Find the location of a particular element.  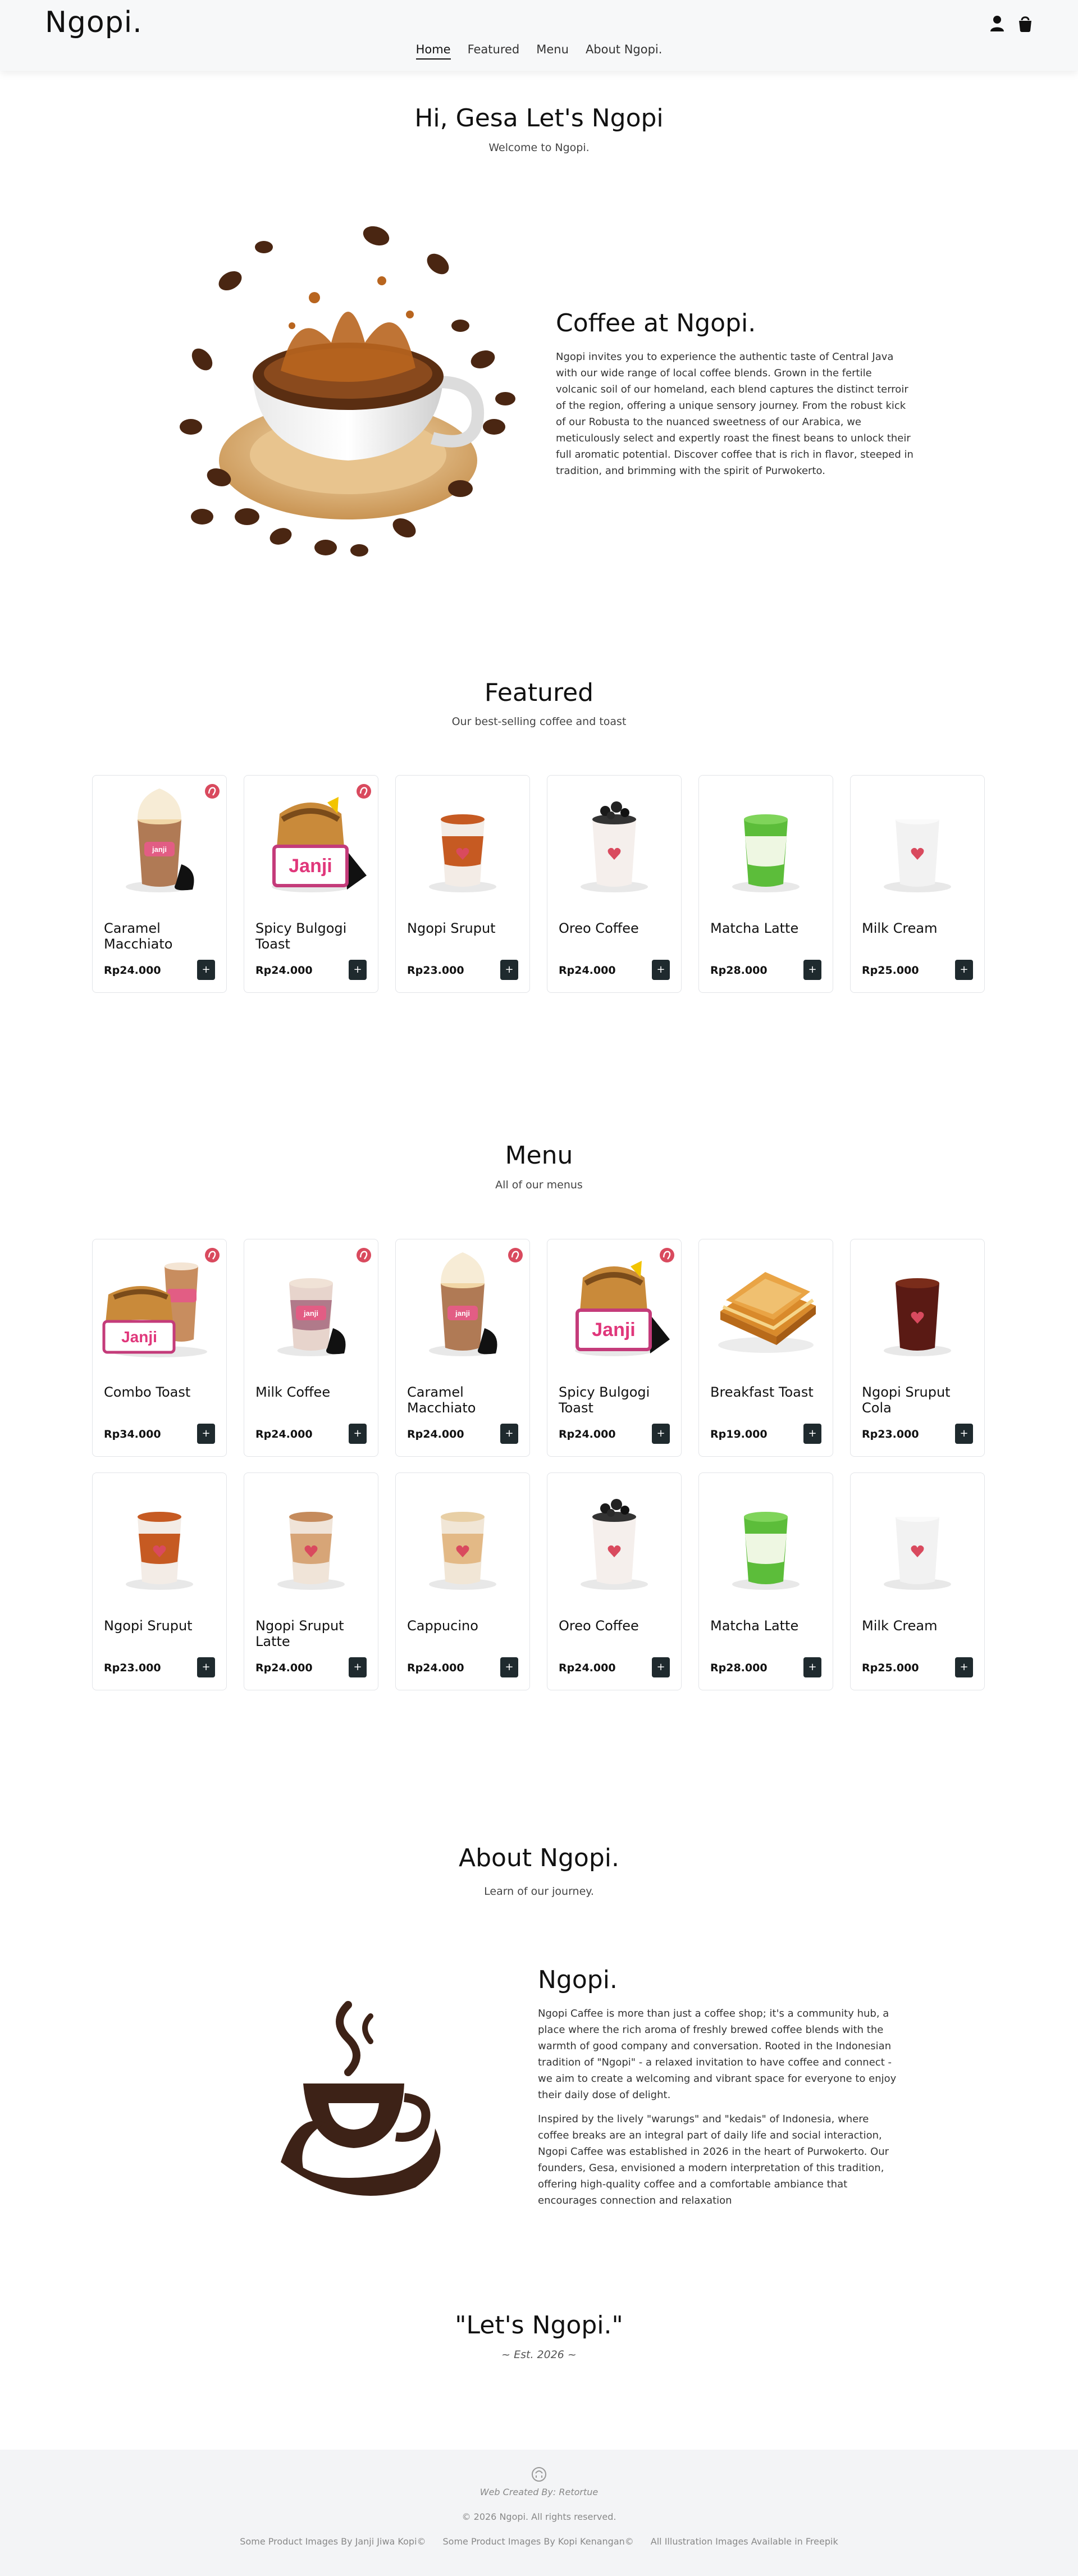

product-name: Combo Toast is located at coordinates (147, 1392).